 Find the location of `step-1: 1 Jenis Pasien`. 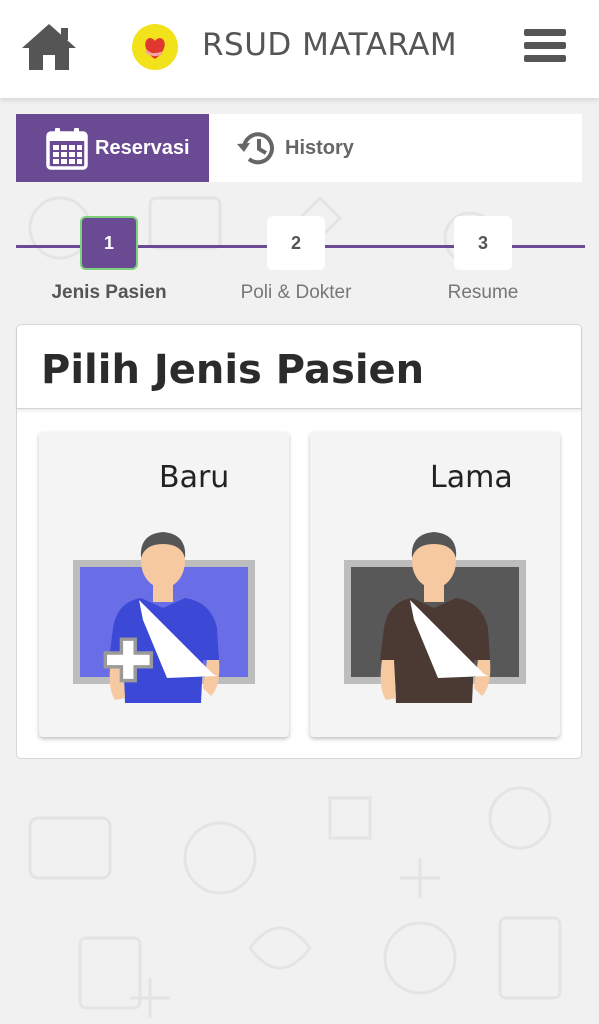

step-1: 1 Jenis Pasien is located at coordinates (109, 260).